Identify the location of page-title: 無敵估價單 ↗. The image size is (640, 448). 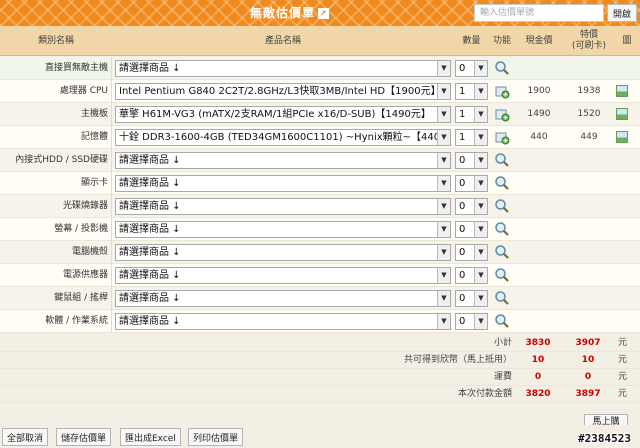
(290, 12).